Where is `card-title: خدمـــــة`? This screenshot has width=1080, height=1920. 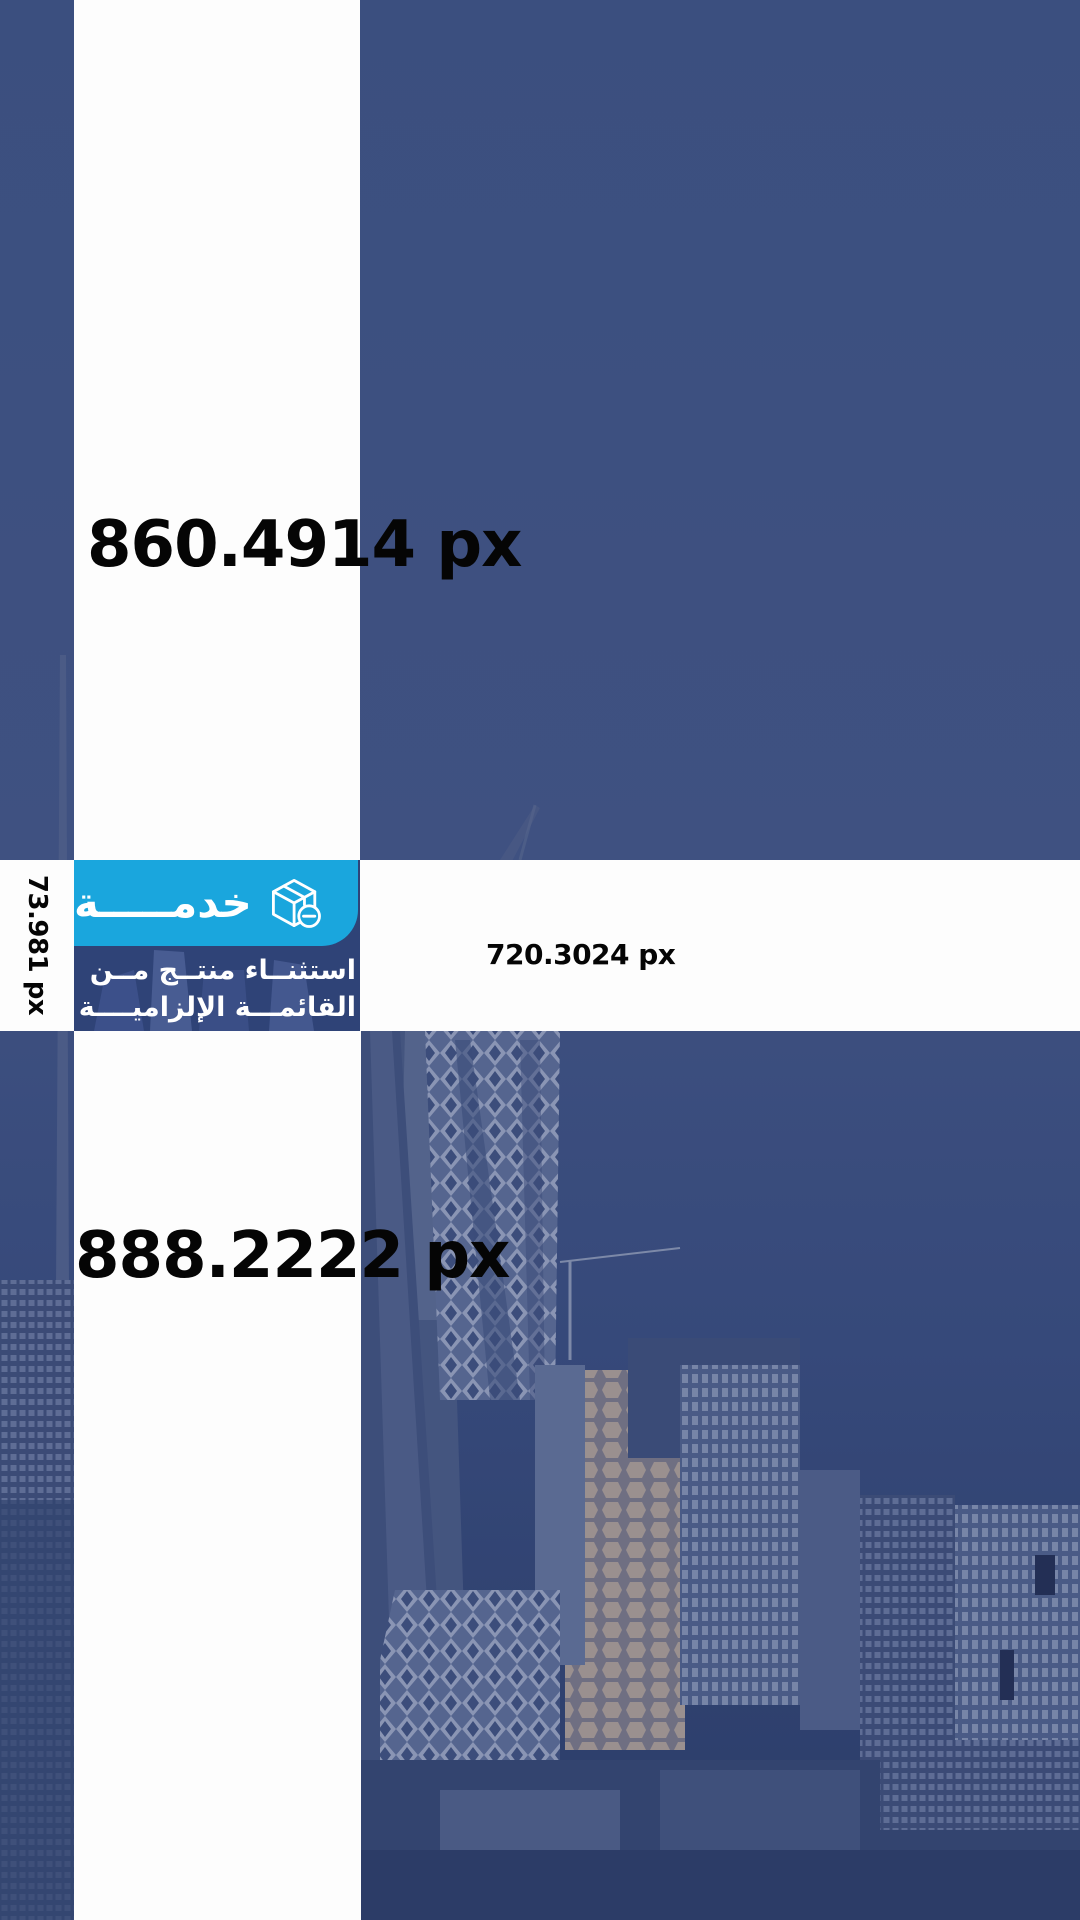 card-title: خدمـــــة is located at coordinates (163, 902).